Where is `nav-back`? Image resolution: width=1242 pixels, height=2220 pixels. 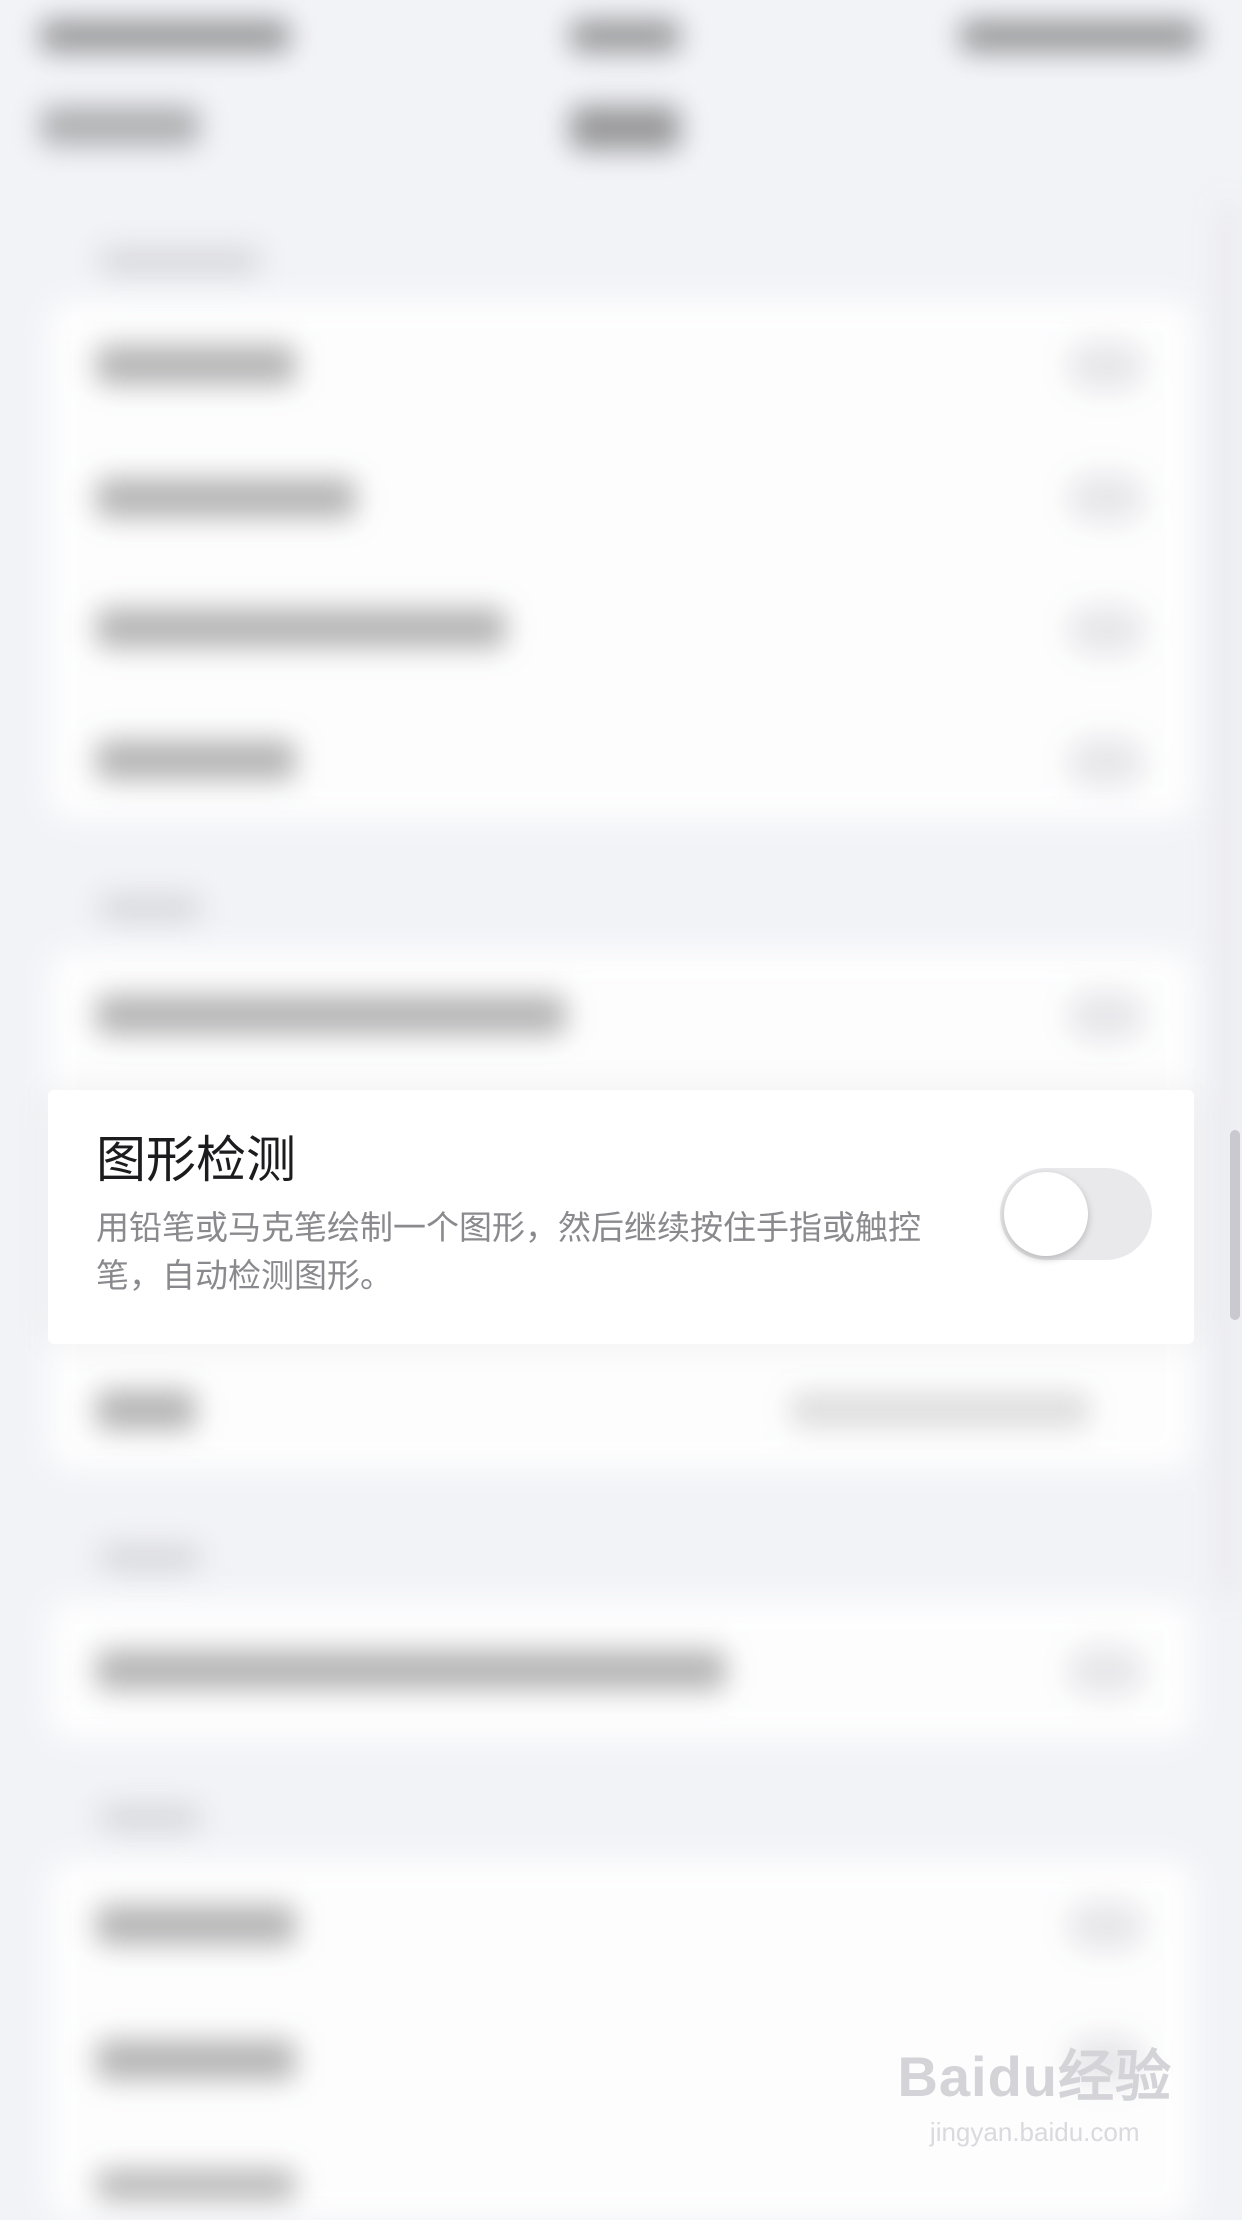 nav-back is located at coordinates (120, 126).